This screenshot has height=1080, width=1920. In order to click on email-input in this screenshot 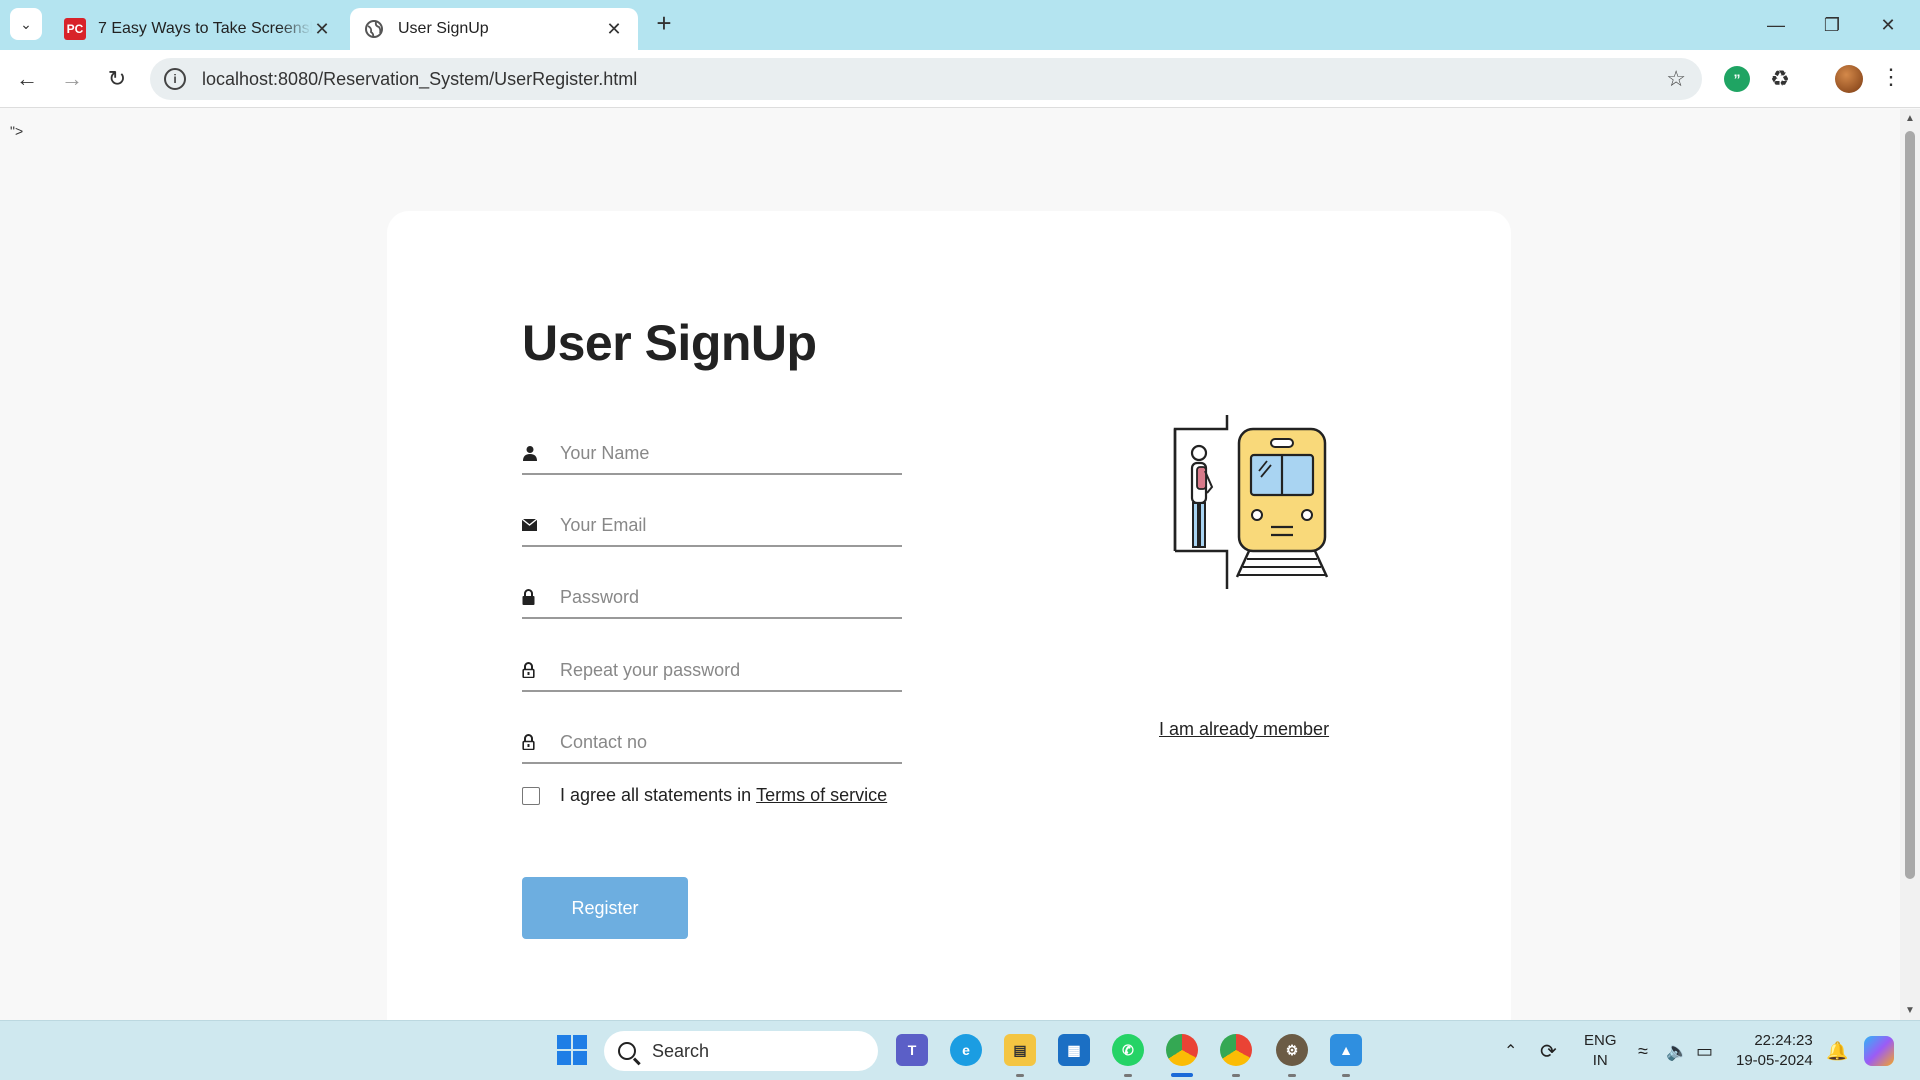, I will do `click(725, 525)`.